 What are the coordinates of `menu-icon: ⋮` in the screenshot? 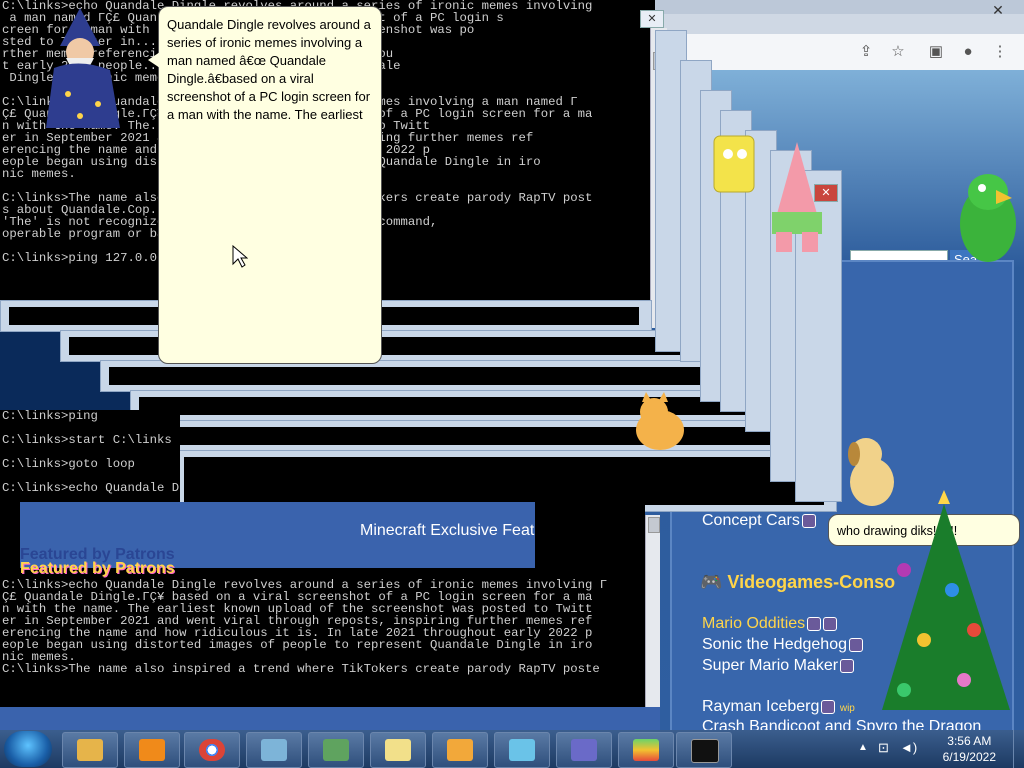 It's located at (1000, 52).